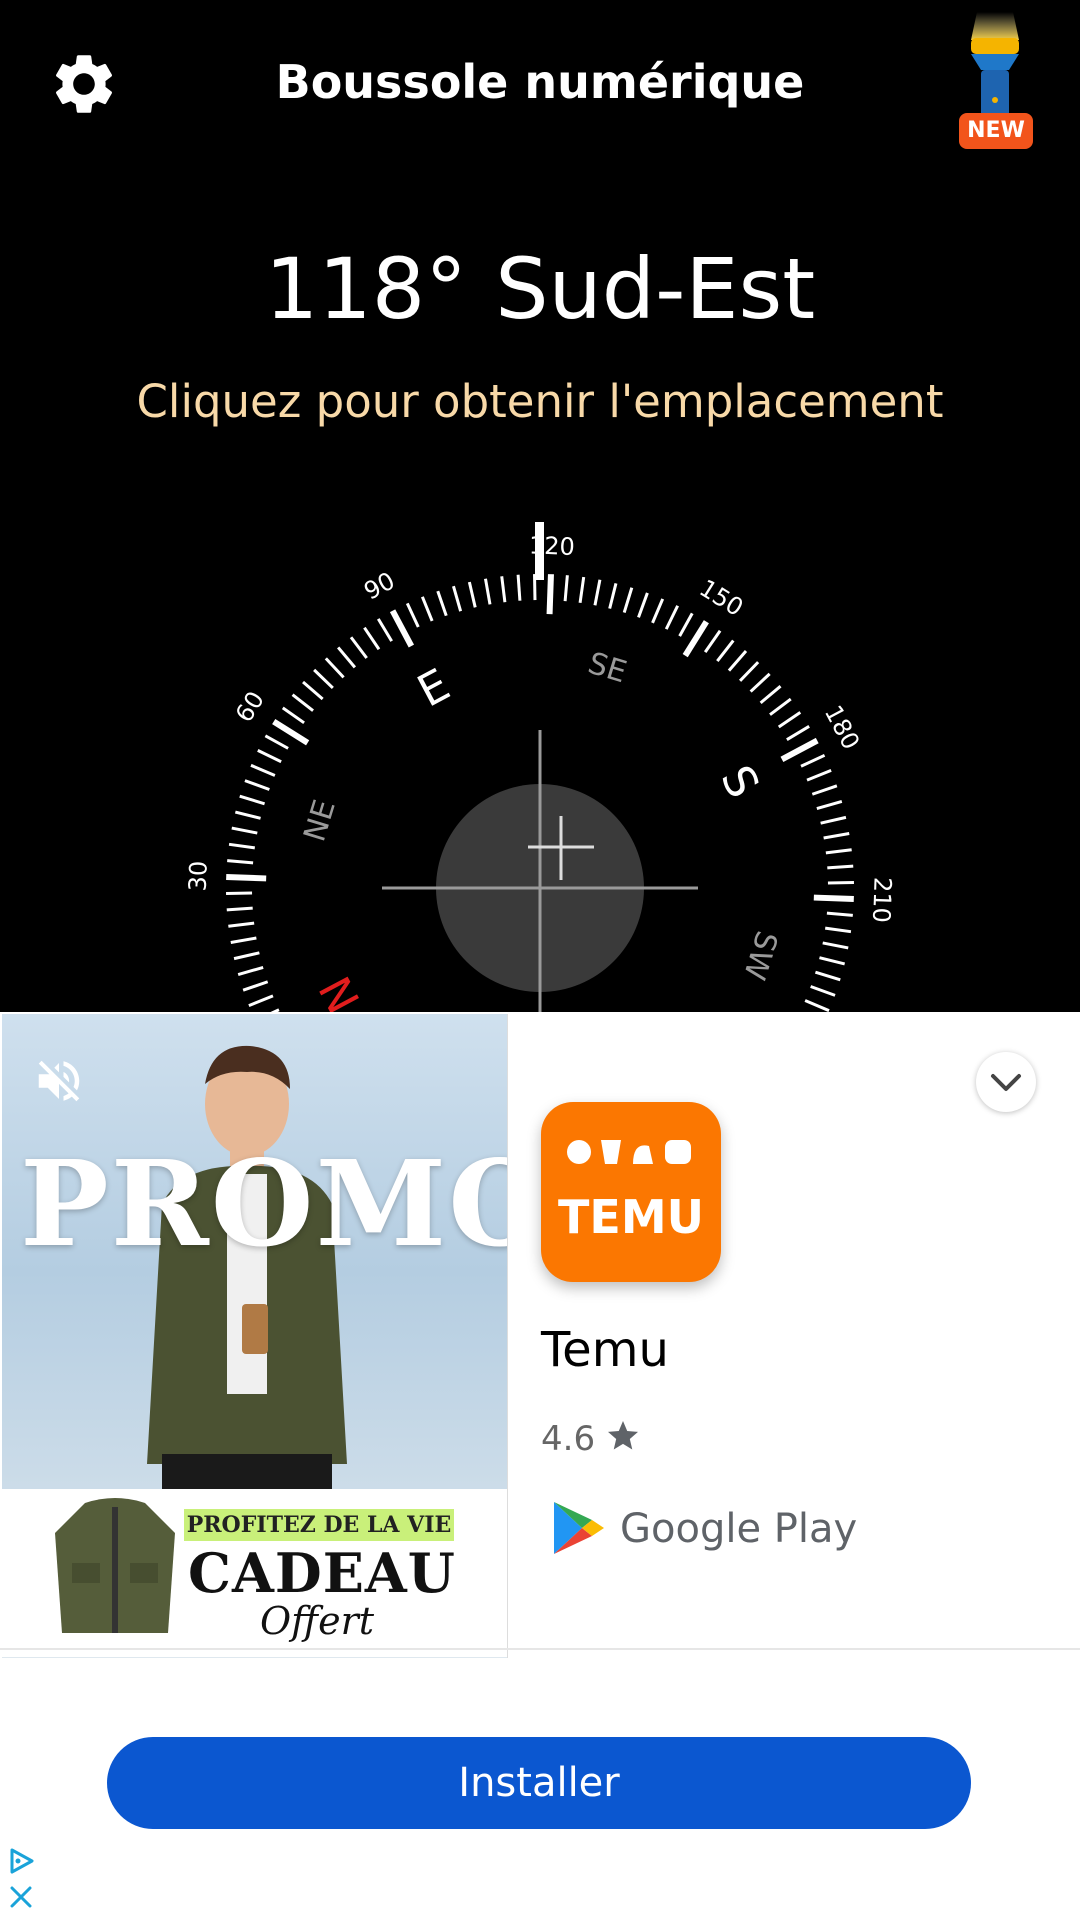  I want to click on intercardinal-se: SE, so click(607, 668).